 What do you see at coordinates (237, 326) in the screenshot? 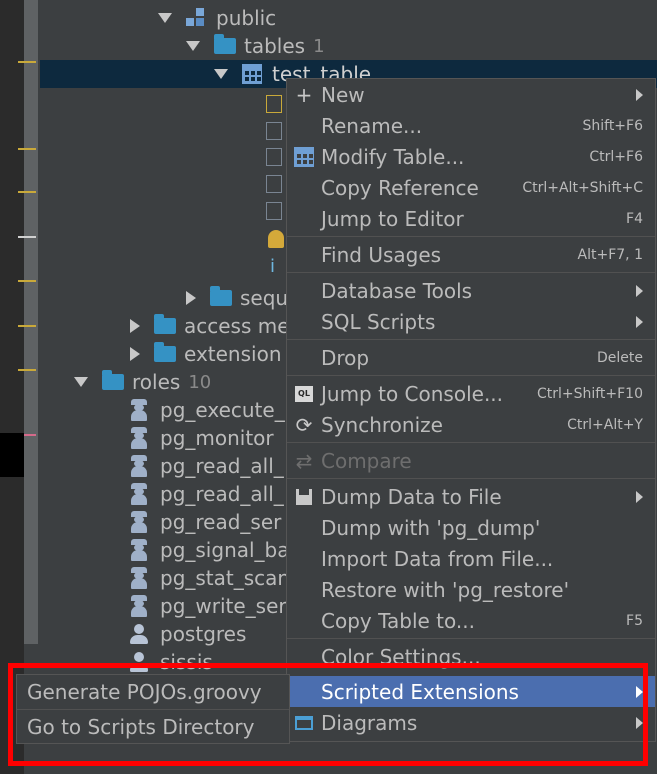
I see `tree-node-label: access me` at bounding box center [237, 326].